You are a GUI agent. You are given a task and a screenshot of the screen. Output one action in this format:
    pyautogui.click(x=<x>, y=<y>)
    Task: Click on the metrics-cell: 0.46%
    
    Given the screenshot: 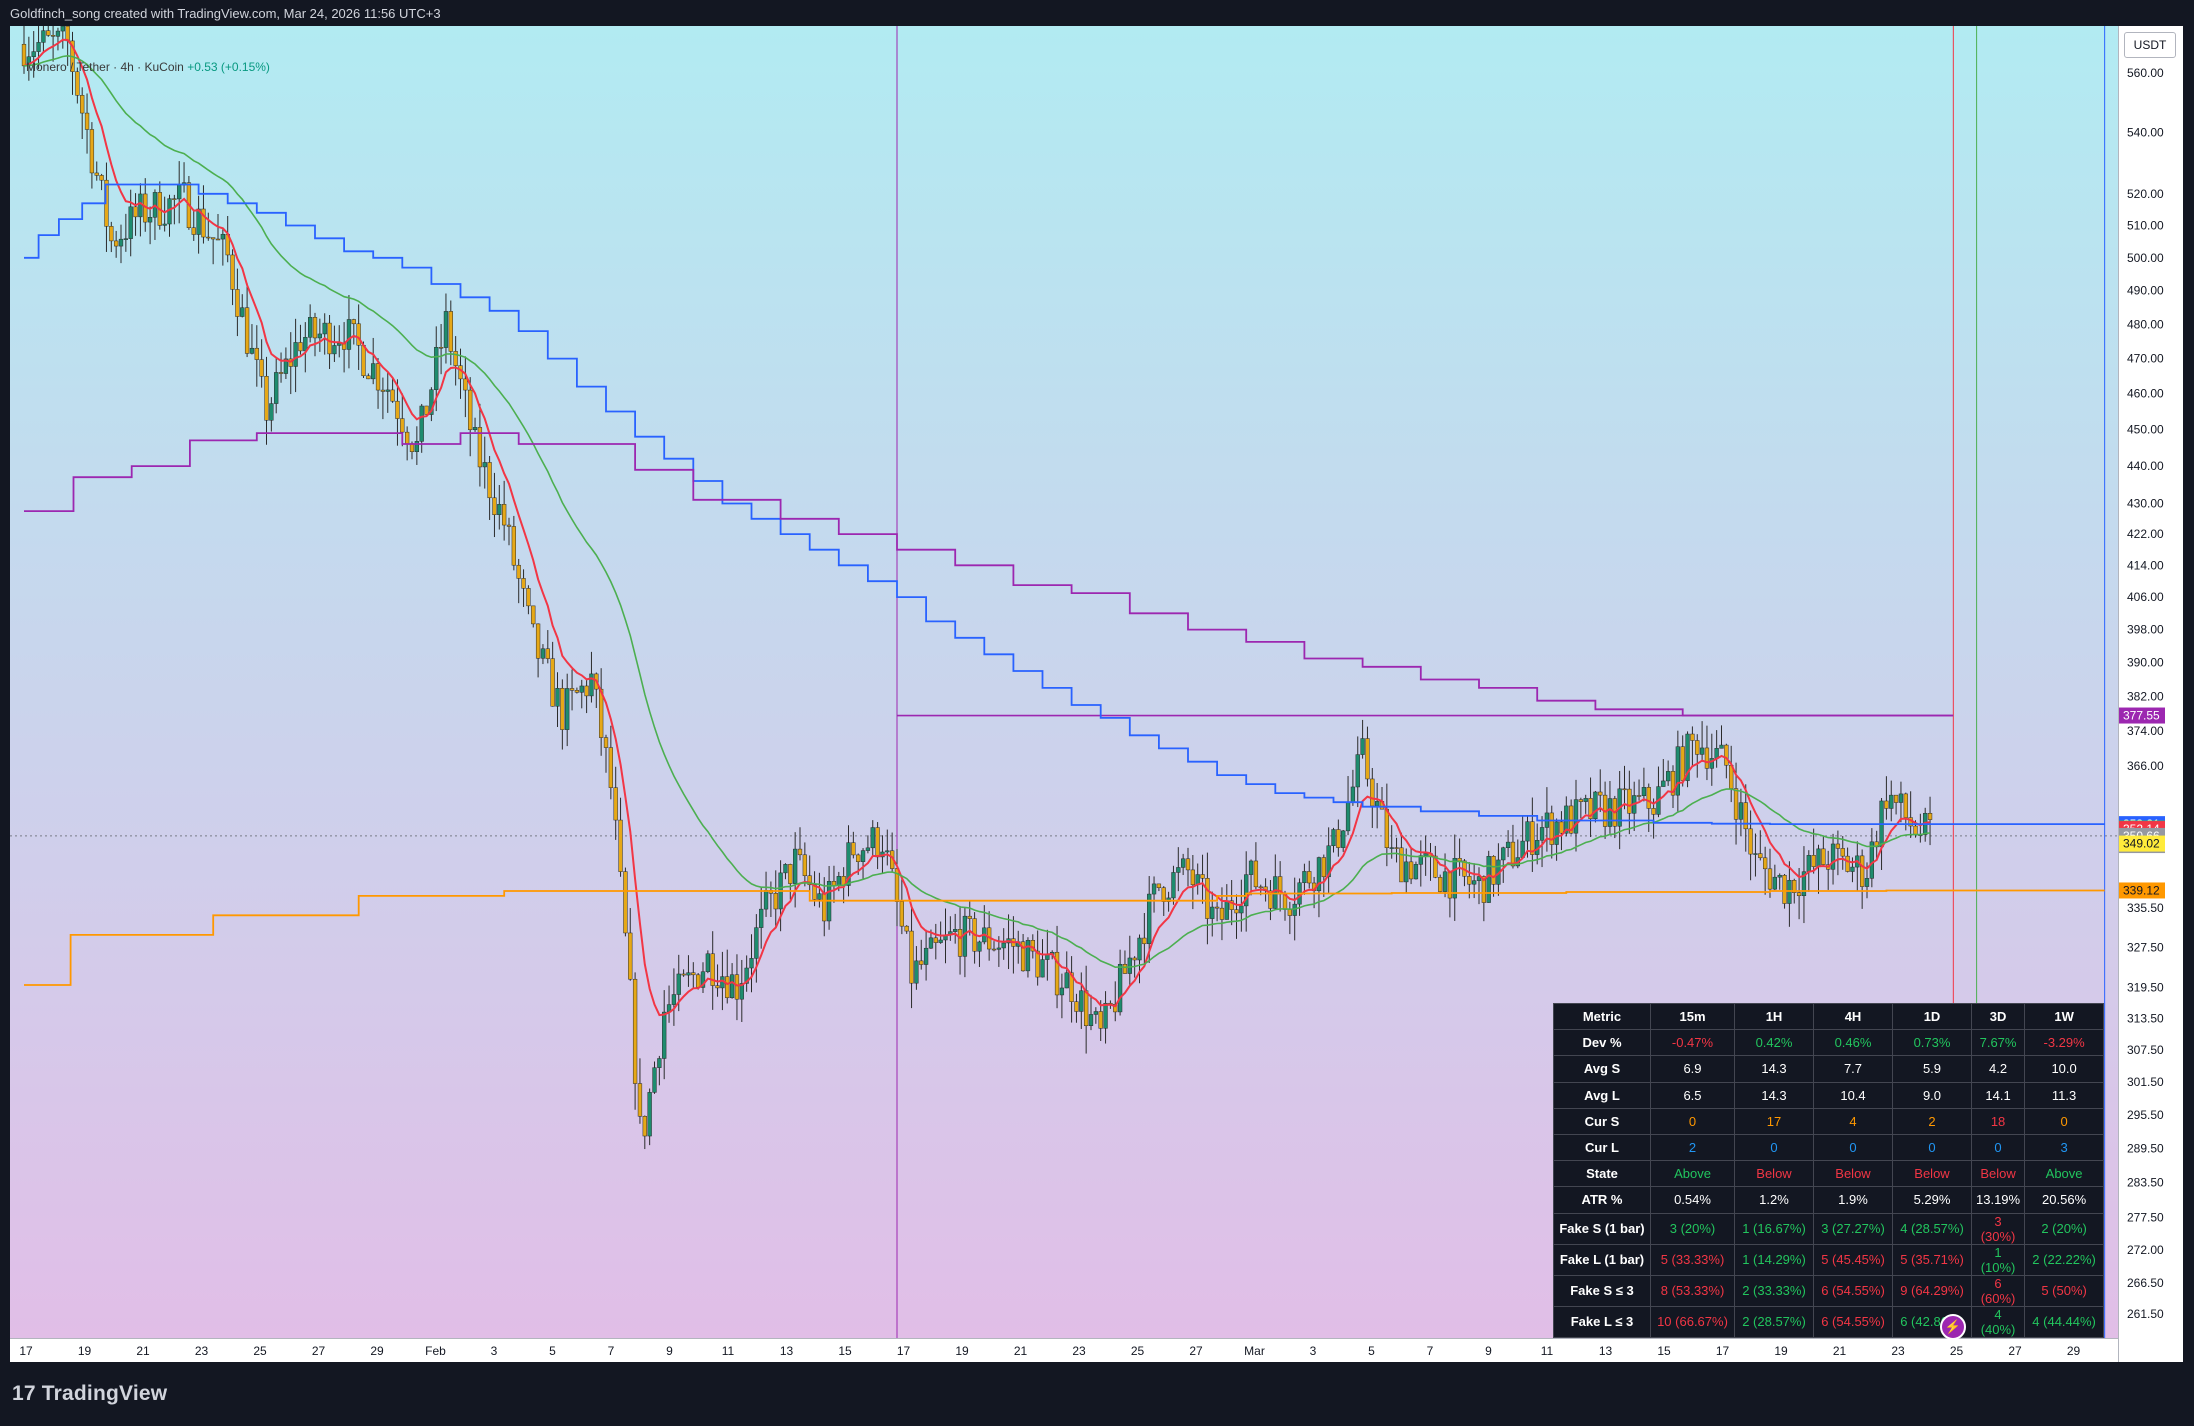 What is the action you would take?
    pyautogui.click(x=1853, y=1043)
    